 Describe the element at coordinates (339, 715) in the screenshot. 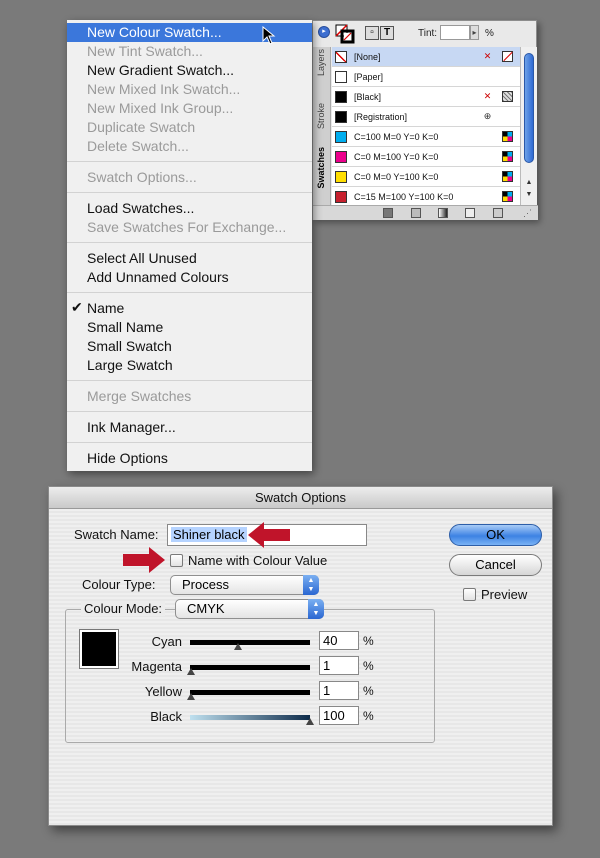

I see `slider-value-input: 100` at that location.